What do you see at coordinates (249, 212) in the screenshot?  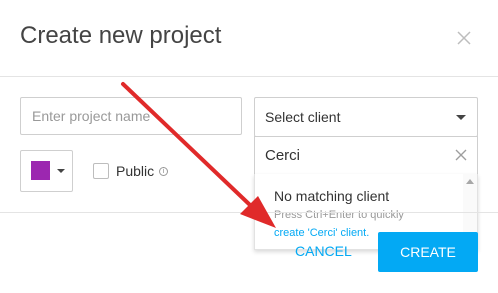 I see `footer-divider` at bounding box center [249, 212].